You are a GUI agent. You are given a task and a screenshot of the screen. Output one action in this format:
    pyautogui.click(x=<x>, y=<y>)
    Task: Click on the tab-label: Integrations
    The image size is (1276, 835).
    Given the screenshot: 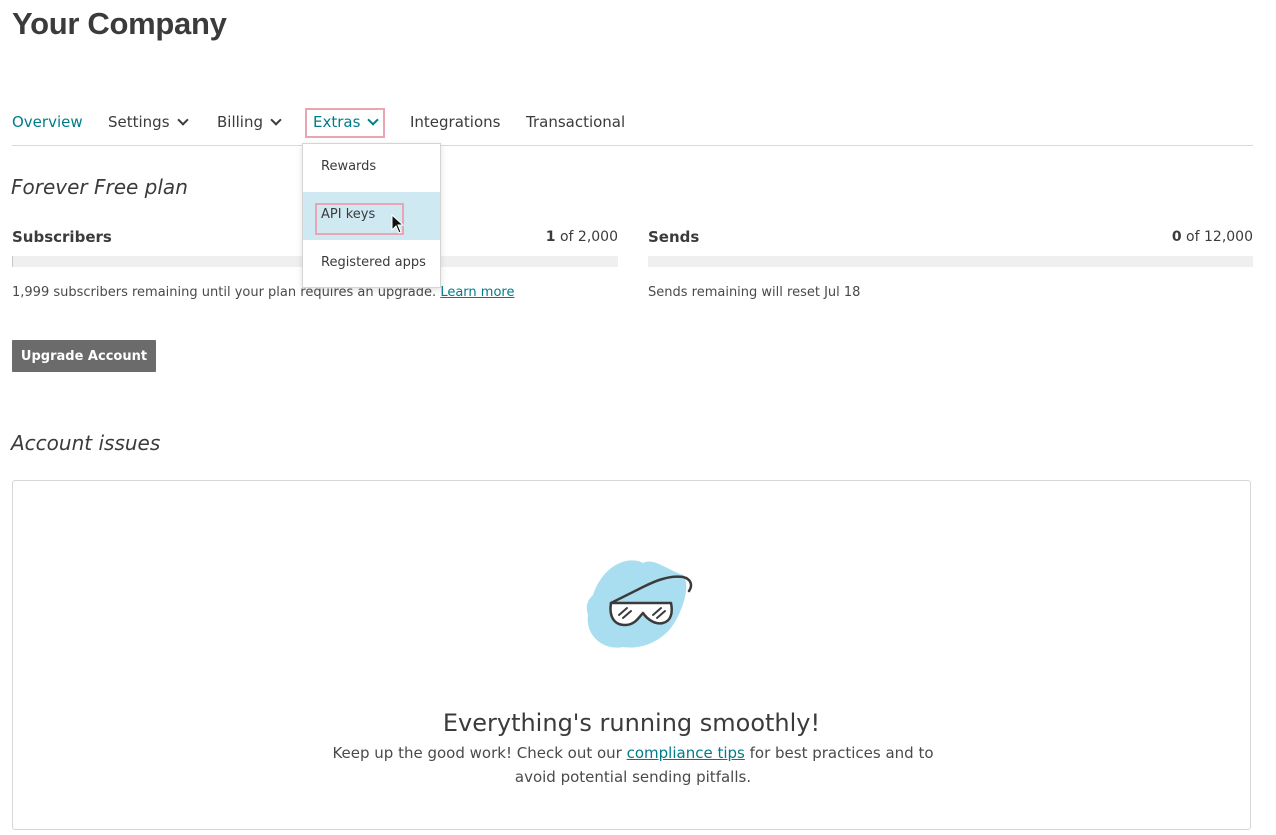 What is the action you would take?
    pyautogui.click(x=455, y=122)
    